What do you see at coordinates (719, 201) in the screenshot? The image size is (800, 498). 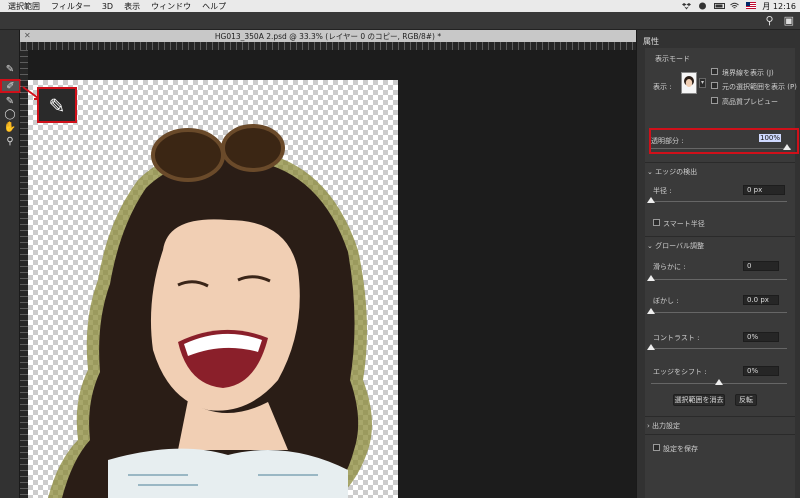 I see `radius-slider` at bounding box center [719, 201].